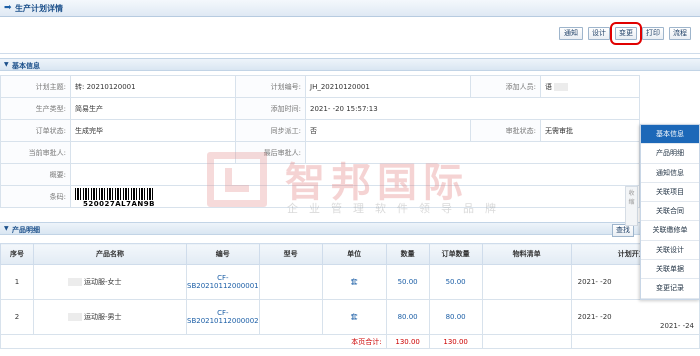  Describe the element at coordinates (223, 254) in the screenshot. I see `col-header: 编号` at that location.